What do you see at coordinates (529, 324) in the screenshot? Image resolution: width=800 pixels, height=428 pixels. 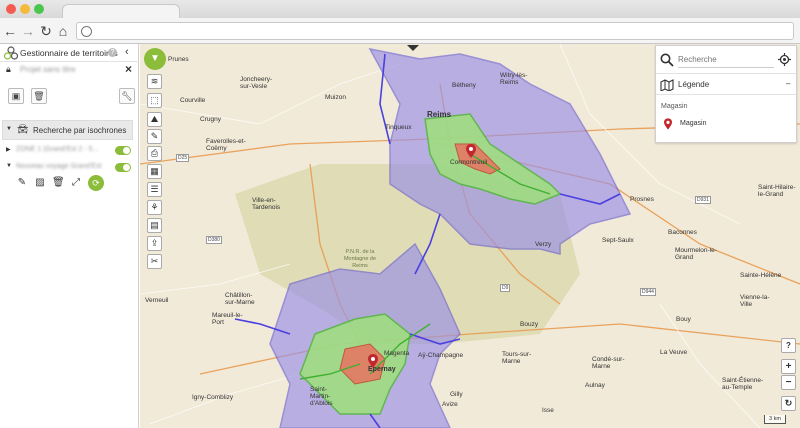 I see `place-label: Bouzy` at bounding box center [529, 324].